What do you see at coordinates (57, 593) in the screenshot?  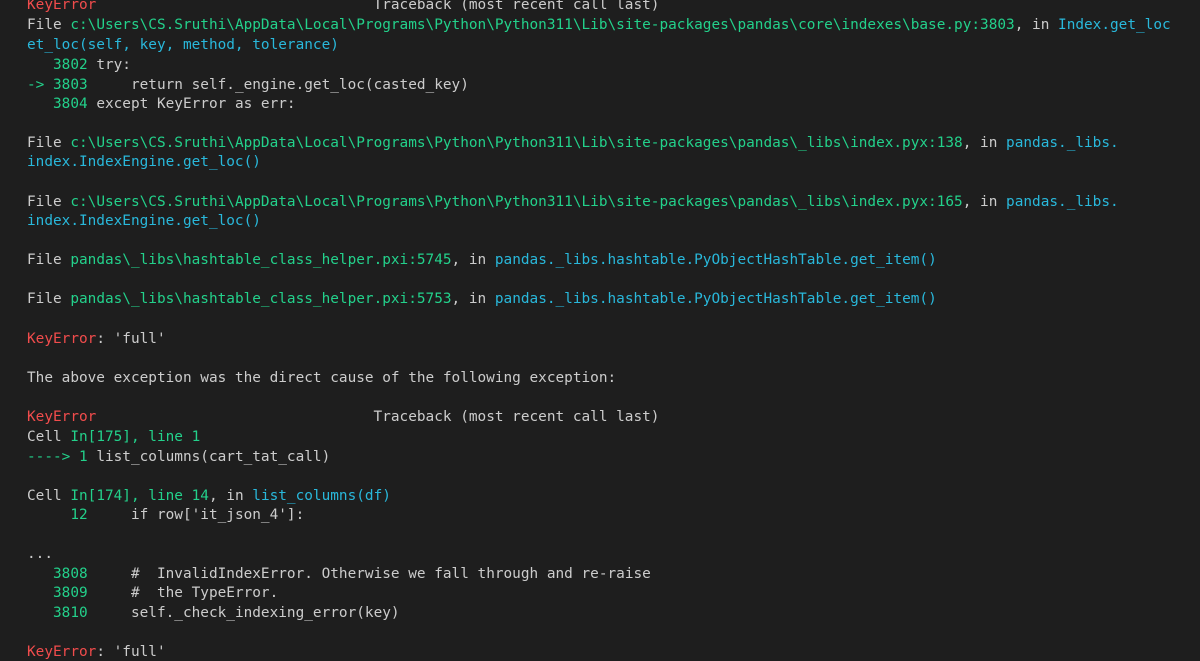 I see `terminal-text: 3809` at bounding box center [57, 593].